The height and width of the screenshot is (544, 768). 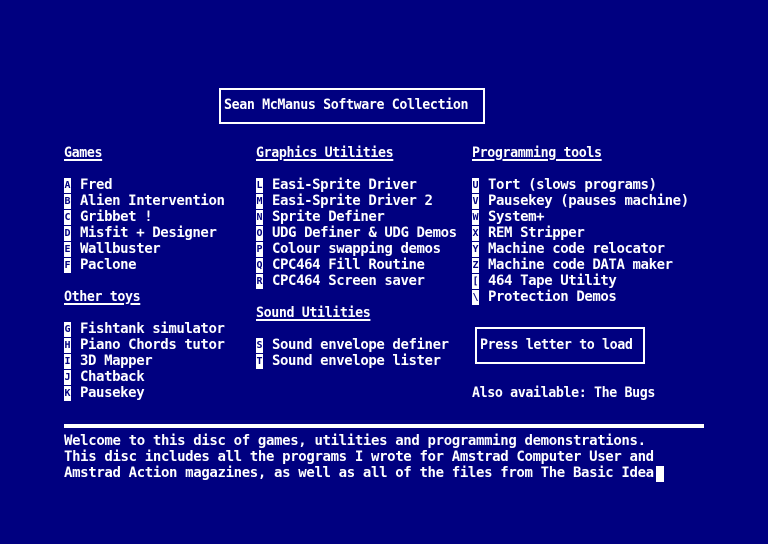 What do you see at coordinates (552, 281) in the screenshot?
I see `menu-item-label: 464 Tape Utility` at bounding box center [552, 281].